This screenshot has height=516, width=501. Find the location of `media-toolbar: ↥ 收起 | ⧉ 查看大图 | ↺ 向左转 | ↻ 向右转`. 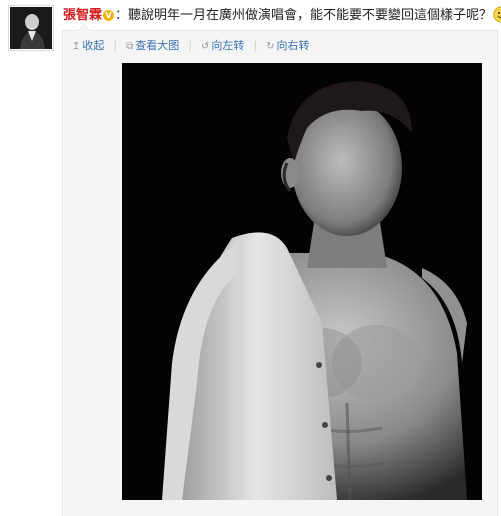

media-toolbar: ↥ 收起 | ⧉ 查看大图 | ↺ 向左转 | ↻ 向右转 is located at coordinates (190, 46).